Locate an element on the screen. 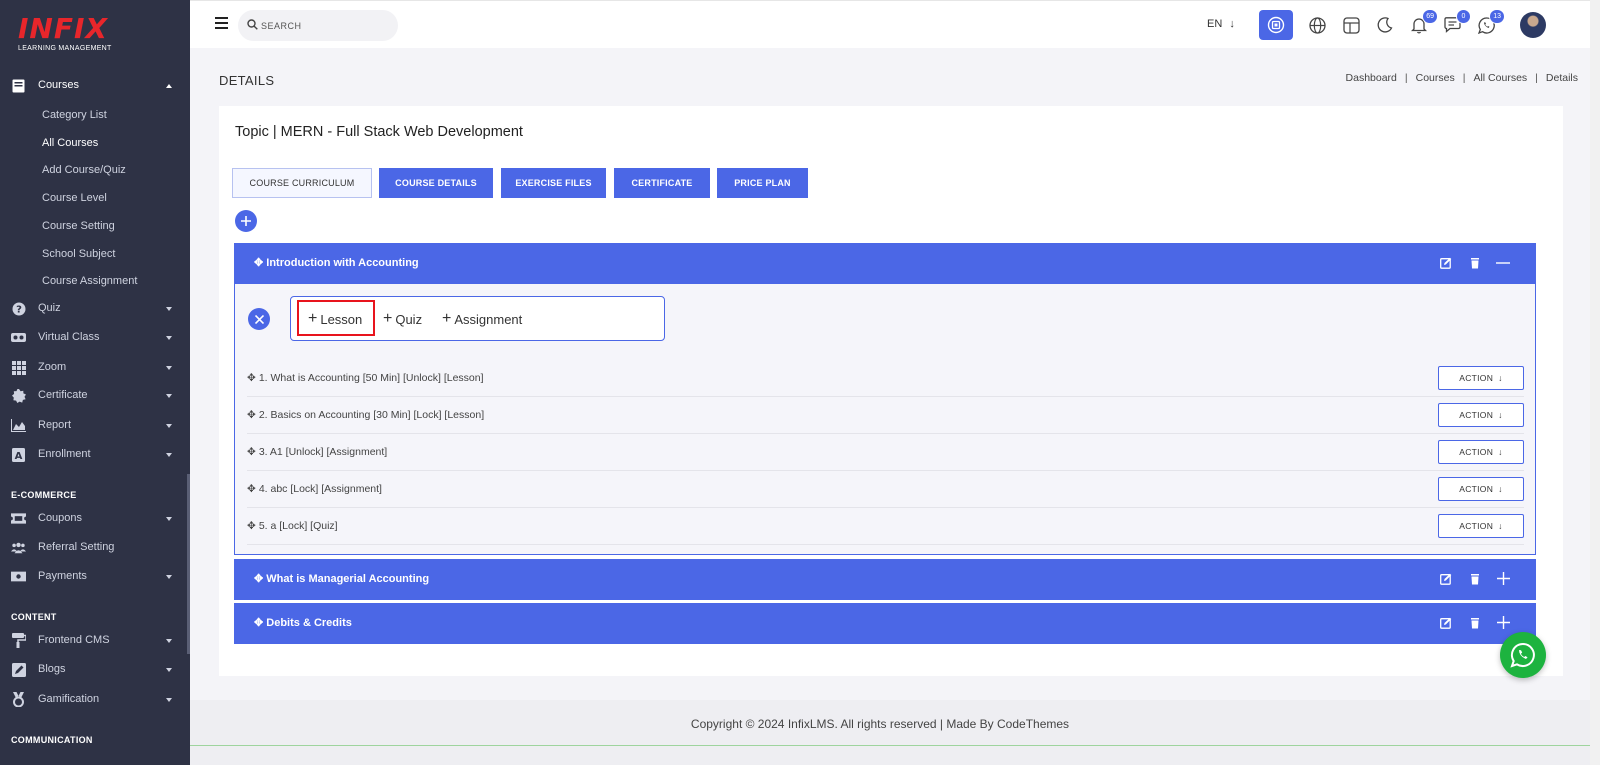 The height and width of the screenshot is (765, 1600). sidebar-item-zoom: Zoom is located at coordinates (95, 368).